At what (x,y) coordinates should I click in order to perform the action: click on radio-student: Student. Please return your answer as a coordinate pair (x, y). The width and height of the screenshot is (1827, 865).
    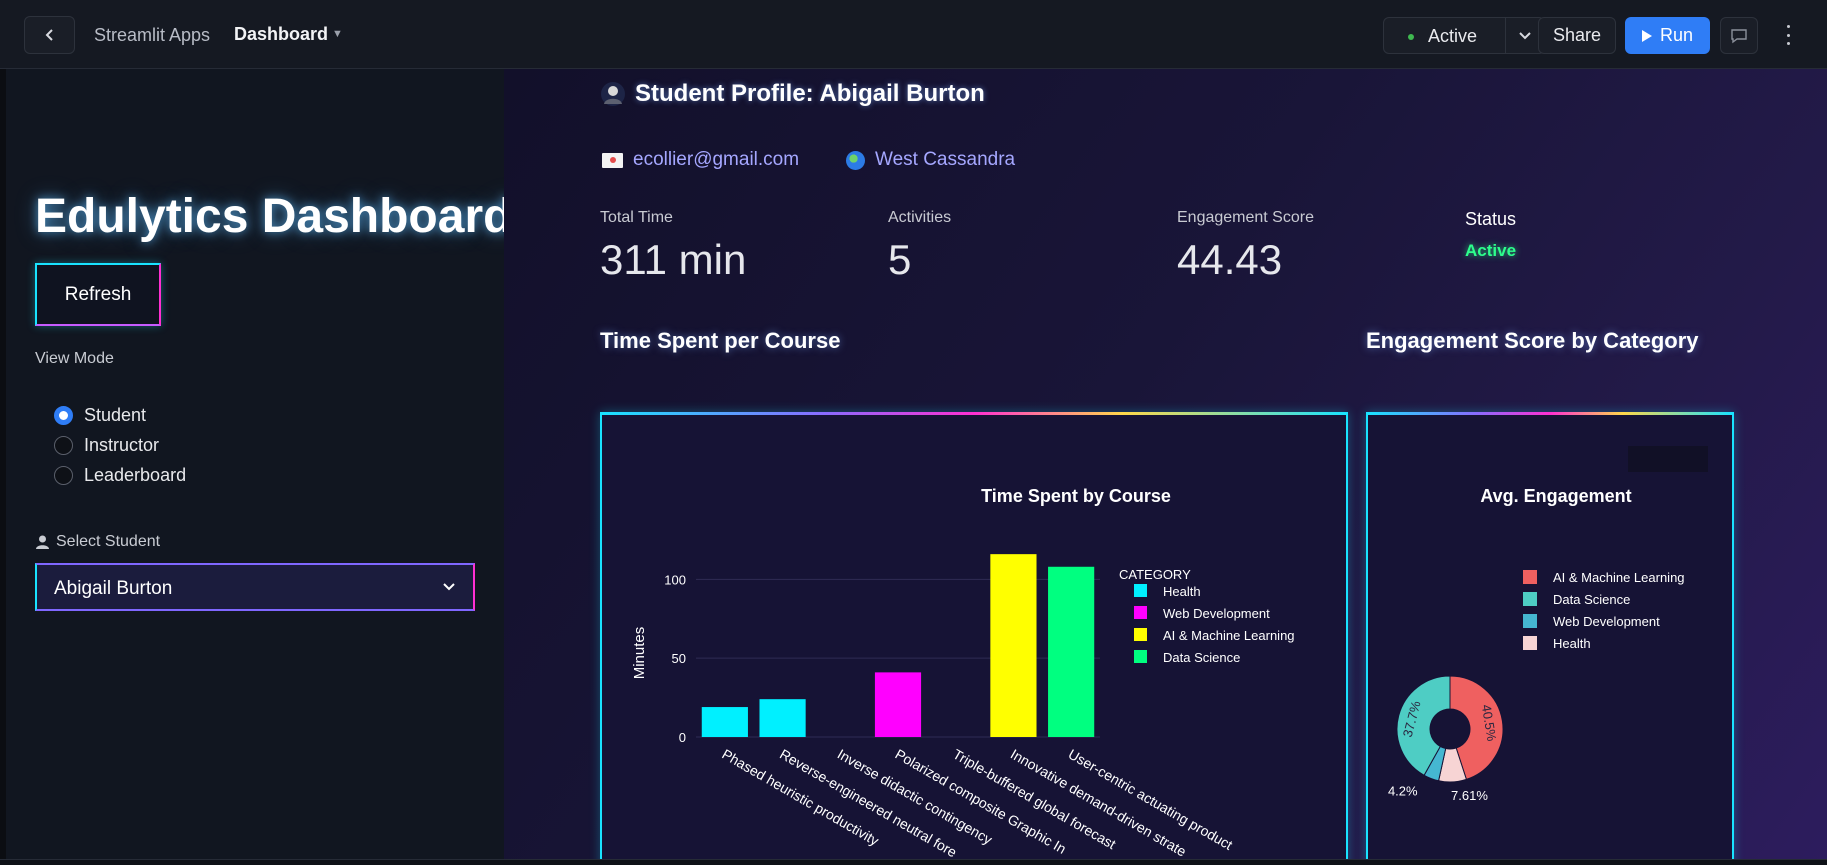
    Looking at the image, I should click on (100, 415).